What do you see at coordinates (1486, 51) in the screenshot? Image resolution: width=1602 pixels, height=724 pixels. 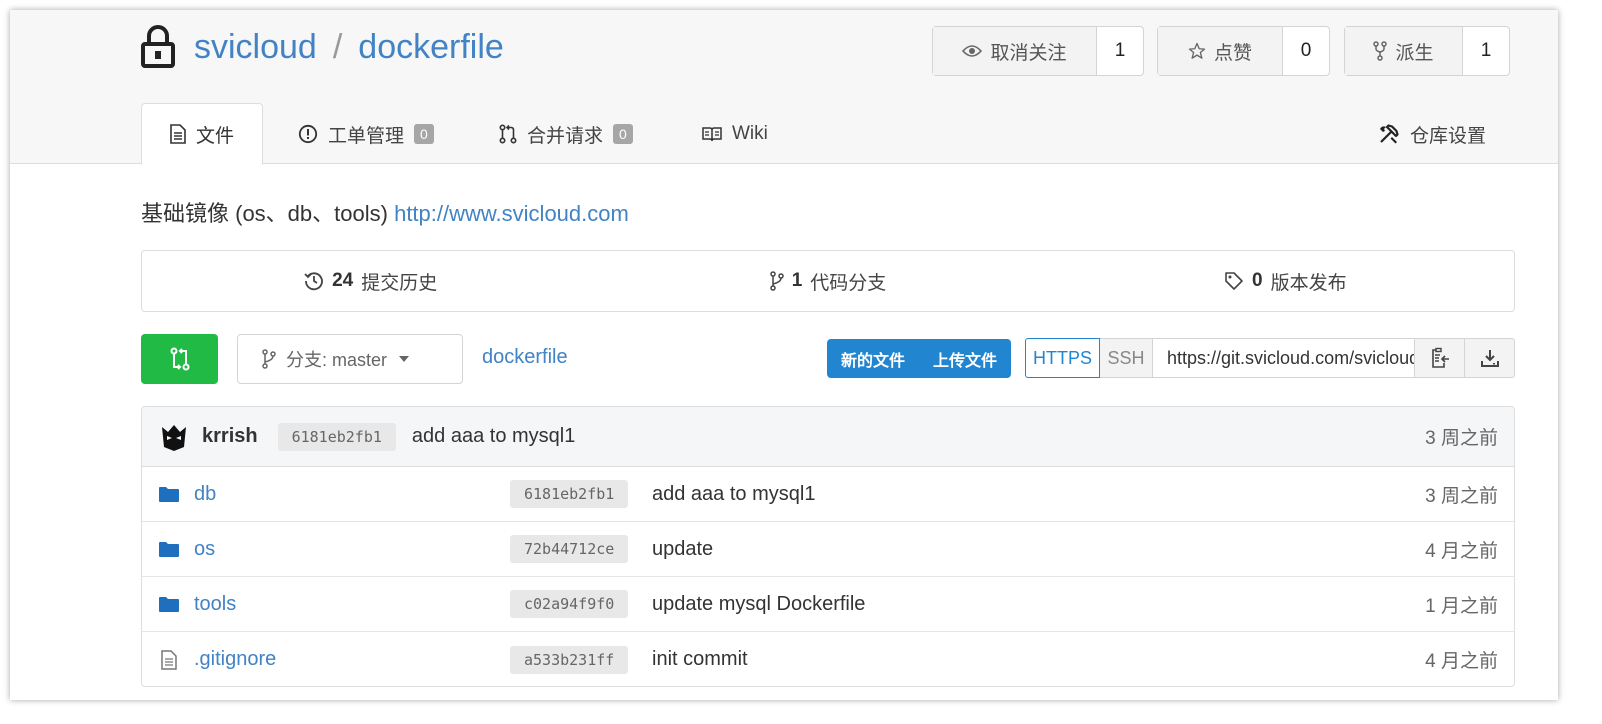 I see `fork-count: 1` at bounding box center [1486, 51].